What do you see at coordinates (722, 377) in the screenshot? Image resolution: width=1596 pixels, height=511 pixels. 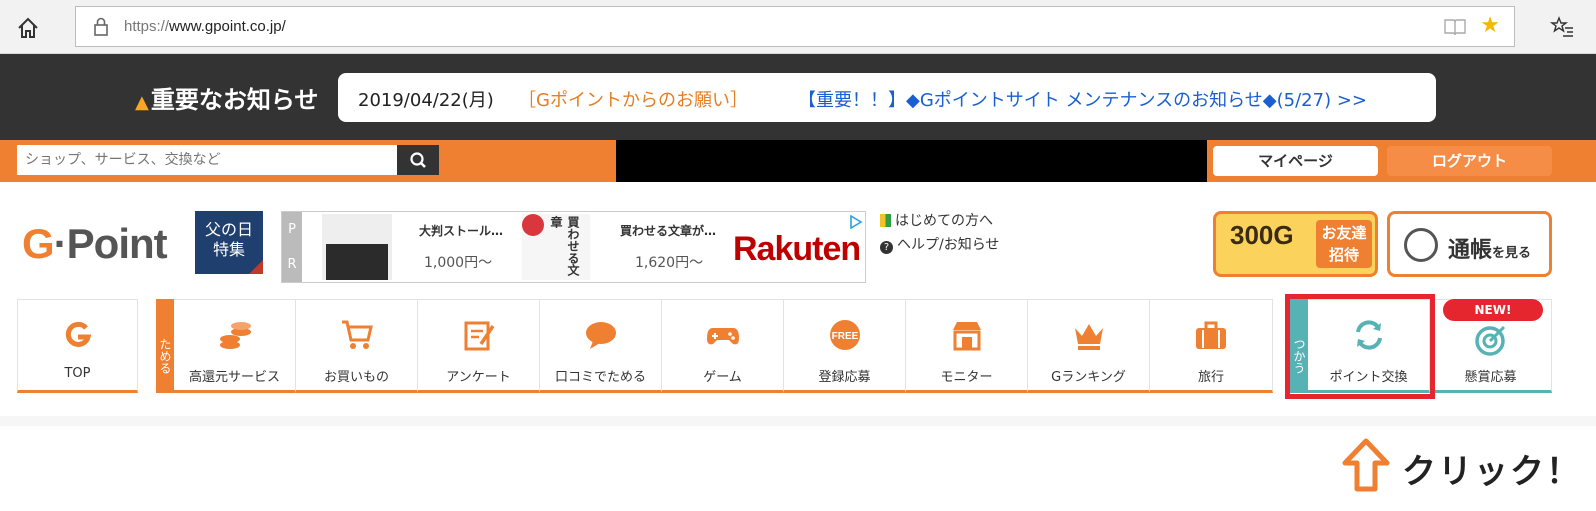 I see `nav-item-label: ゲーム` at bounding box center [722, 377].